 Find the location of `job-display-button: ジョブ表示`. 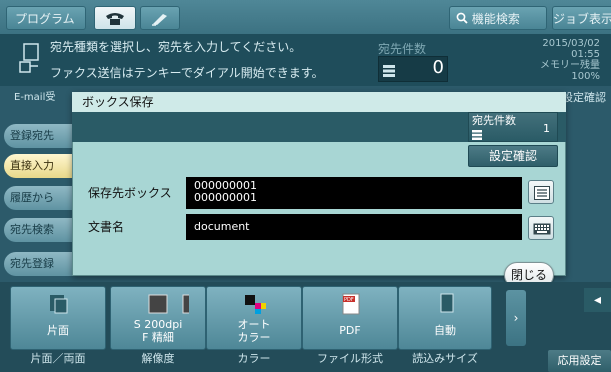

job-display-button: ジョブ表示 is located at coordinates (581, 18).